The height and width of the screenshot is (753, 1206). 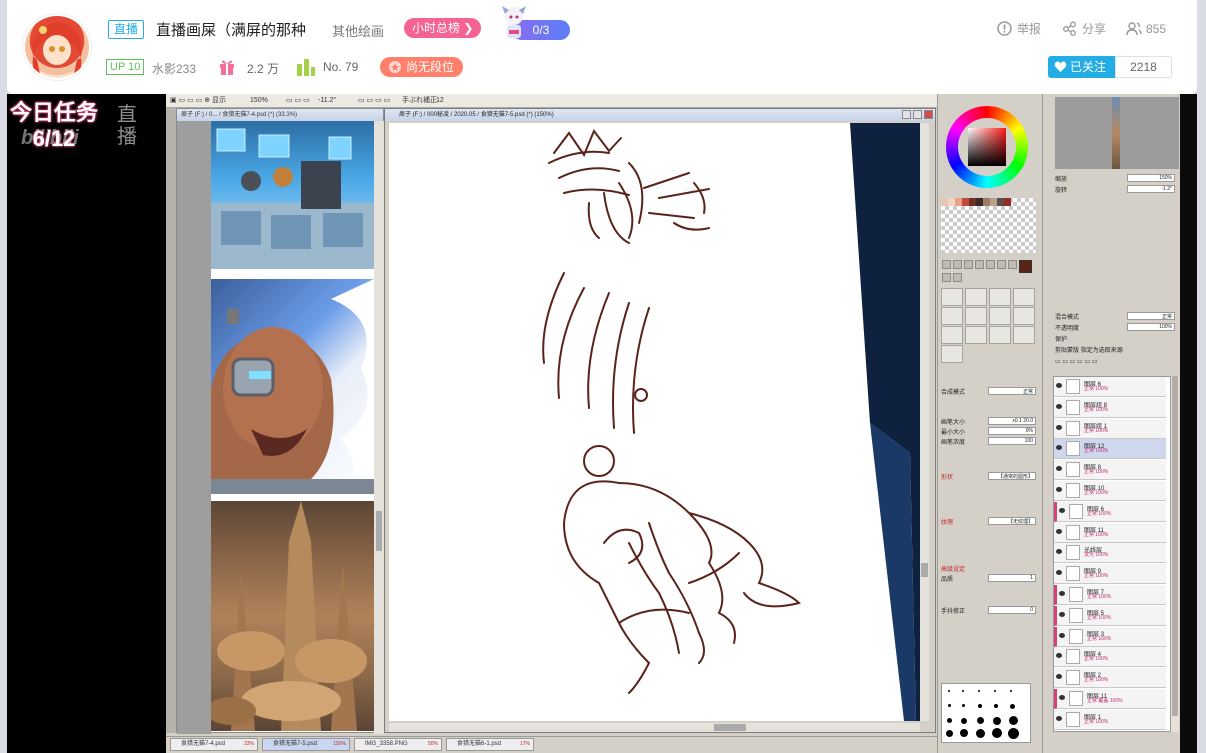 What do you see at coordinates (968, 264) in the screenshot?
I see `wand-tool-icon` at bounding box center [968, 264].